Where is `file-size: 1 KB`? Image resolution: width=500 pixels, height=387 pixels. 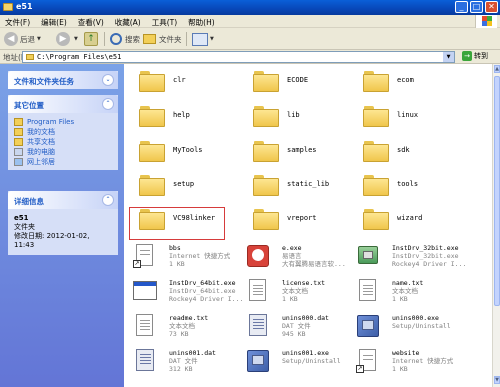
file-size: 1 KB is located at coordinates (400, 369).